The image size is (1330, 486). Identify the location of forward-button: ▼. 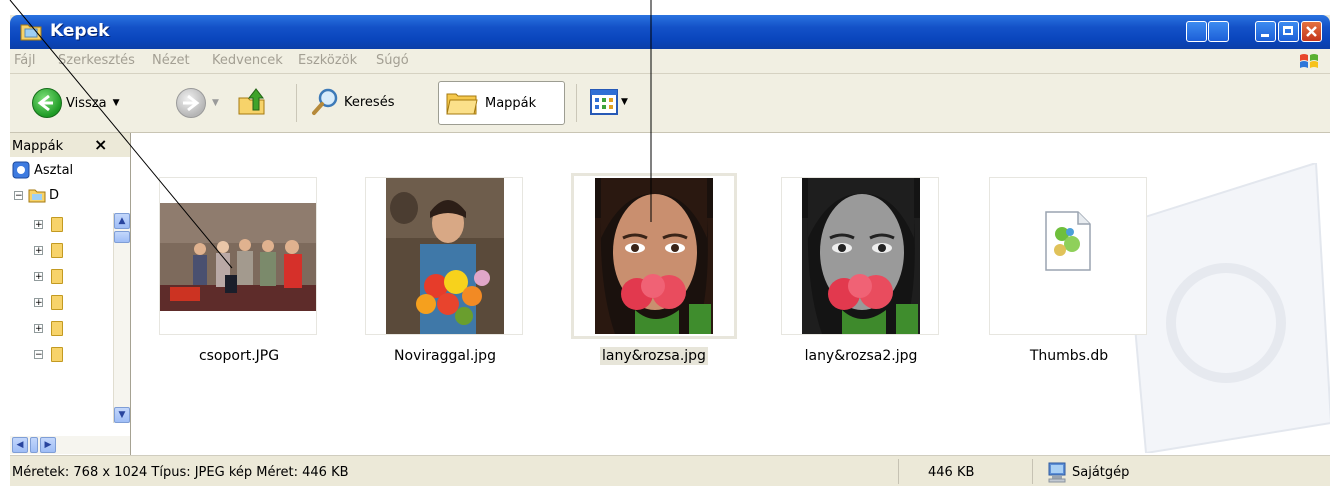
(197, 103).